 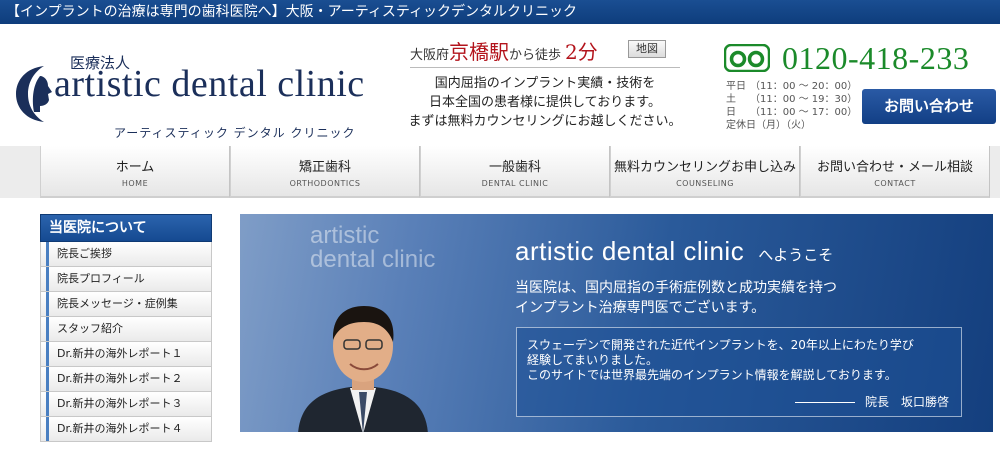 I want to click on map-button: 地図, so click(x=647, y=49).